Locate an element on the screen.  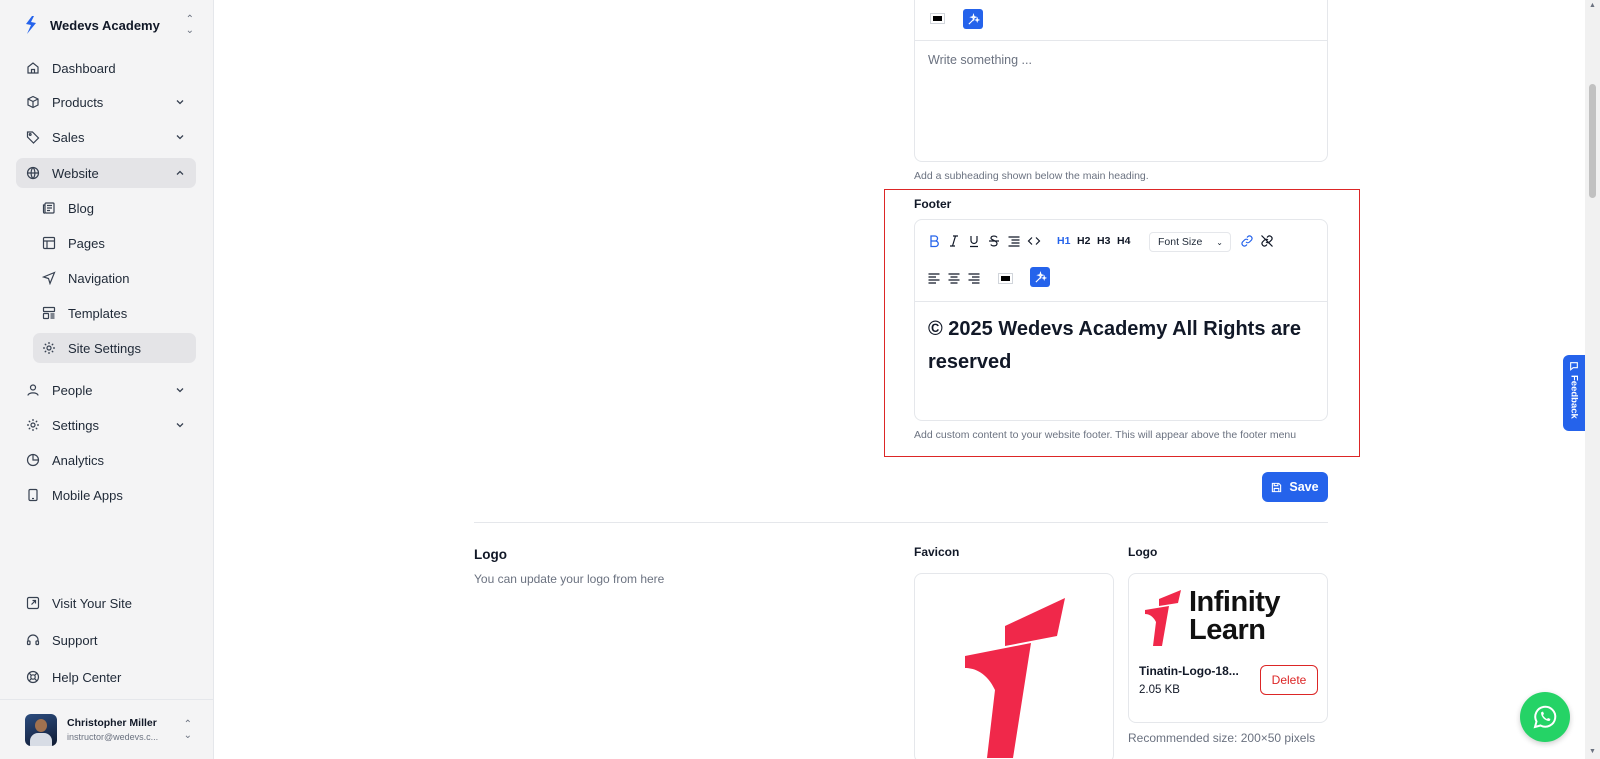
sidebar-item-visit-site: Visit Your Site is located at coordinates (106, 603).